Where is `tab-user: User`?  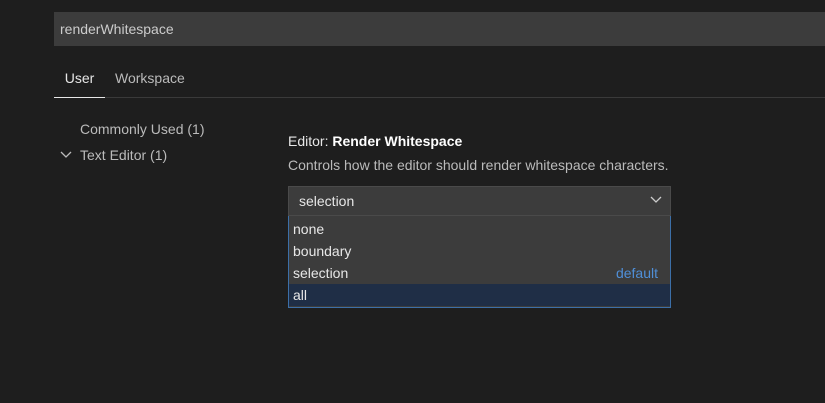
tab-user: User is located at coordinates (79, 78).